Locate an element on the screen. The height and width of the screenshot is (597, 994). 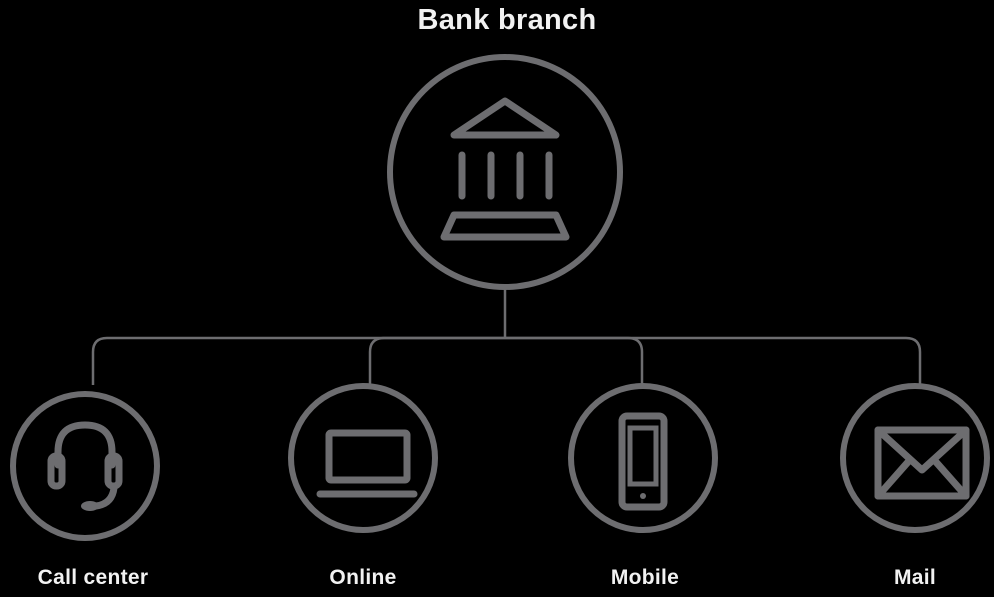
online-ring is located at coordinates (363, 458).